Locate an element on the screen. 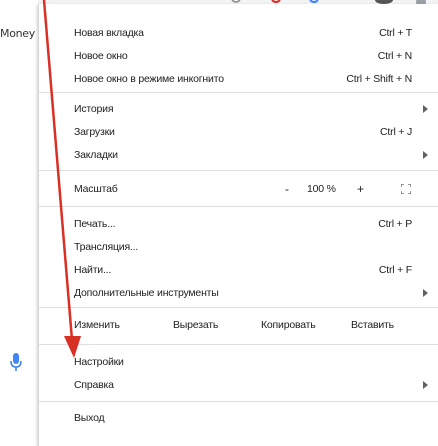 This screenshot has height=446, width=438. menu-item-label: Загрузки is located at coordinates (94, 132).